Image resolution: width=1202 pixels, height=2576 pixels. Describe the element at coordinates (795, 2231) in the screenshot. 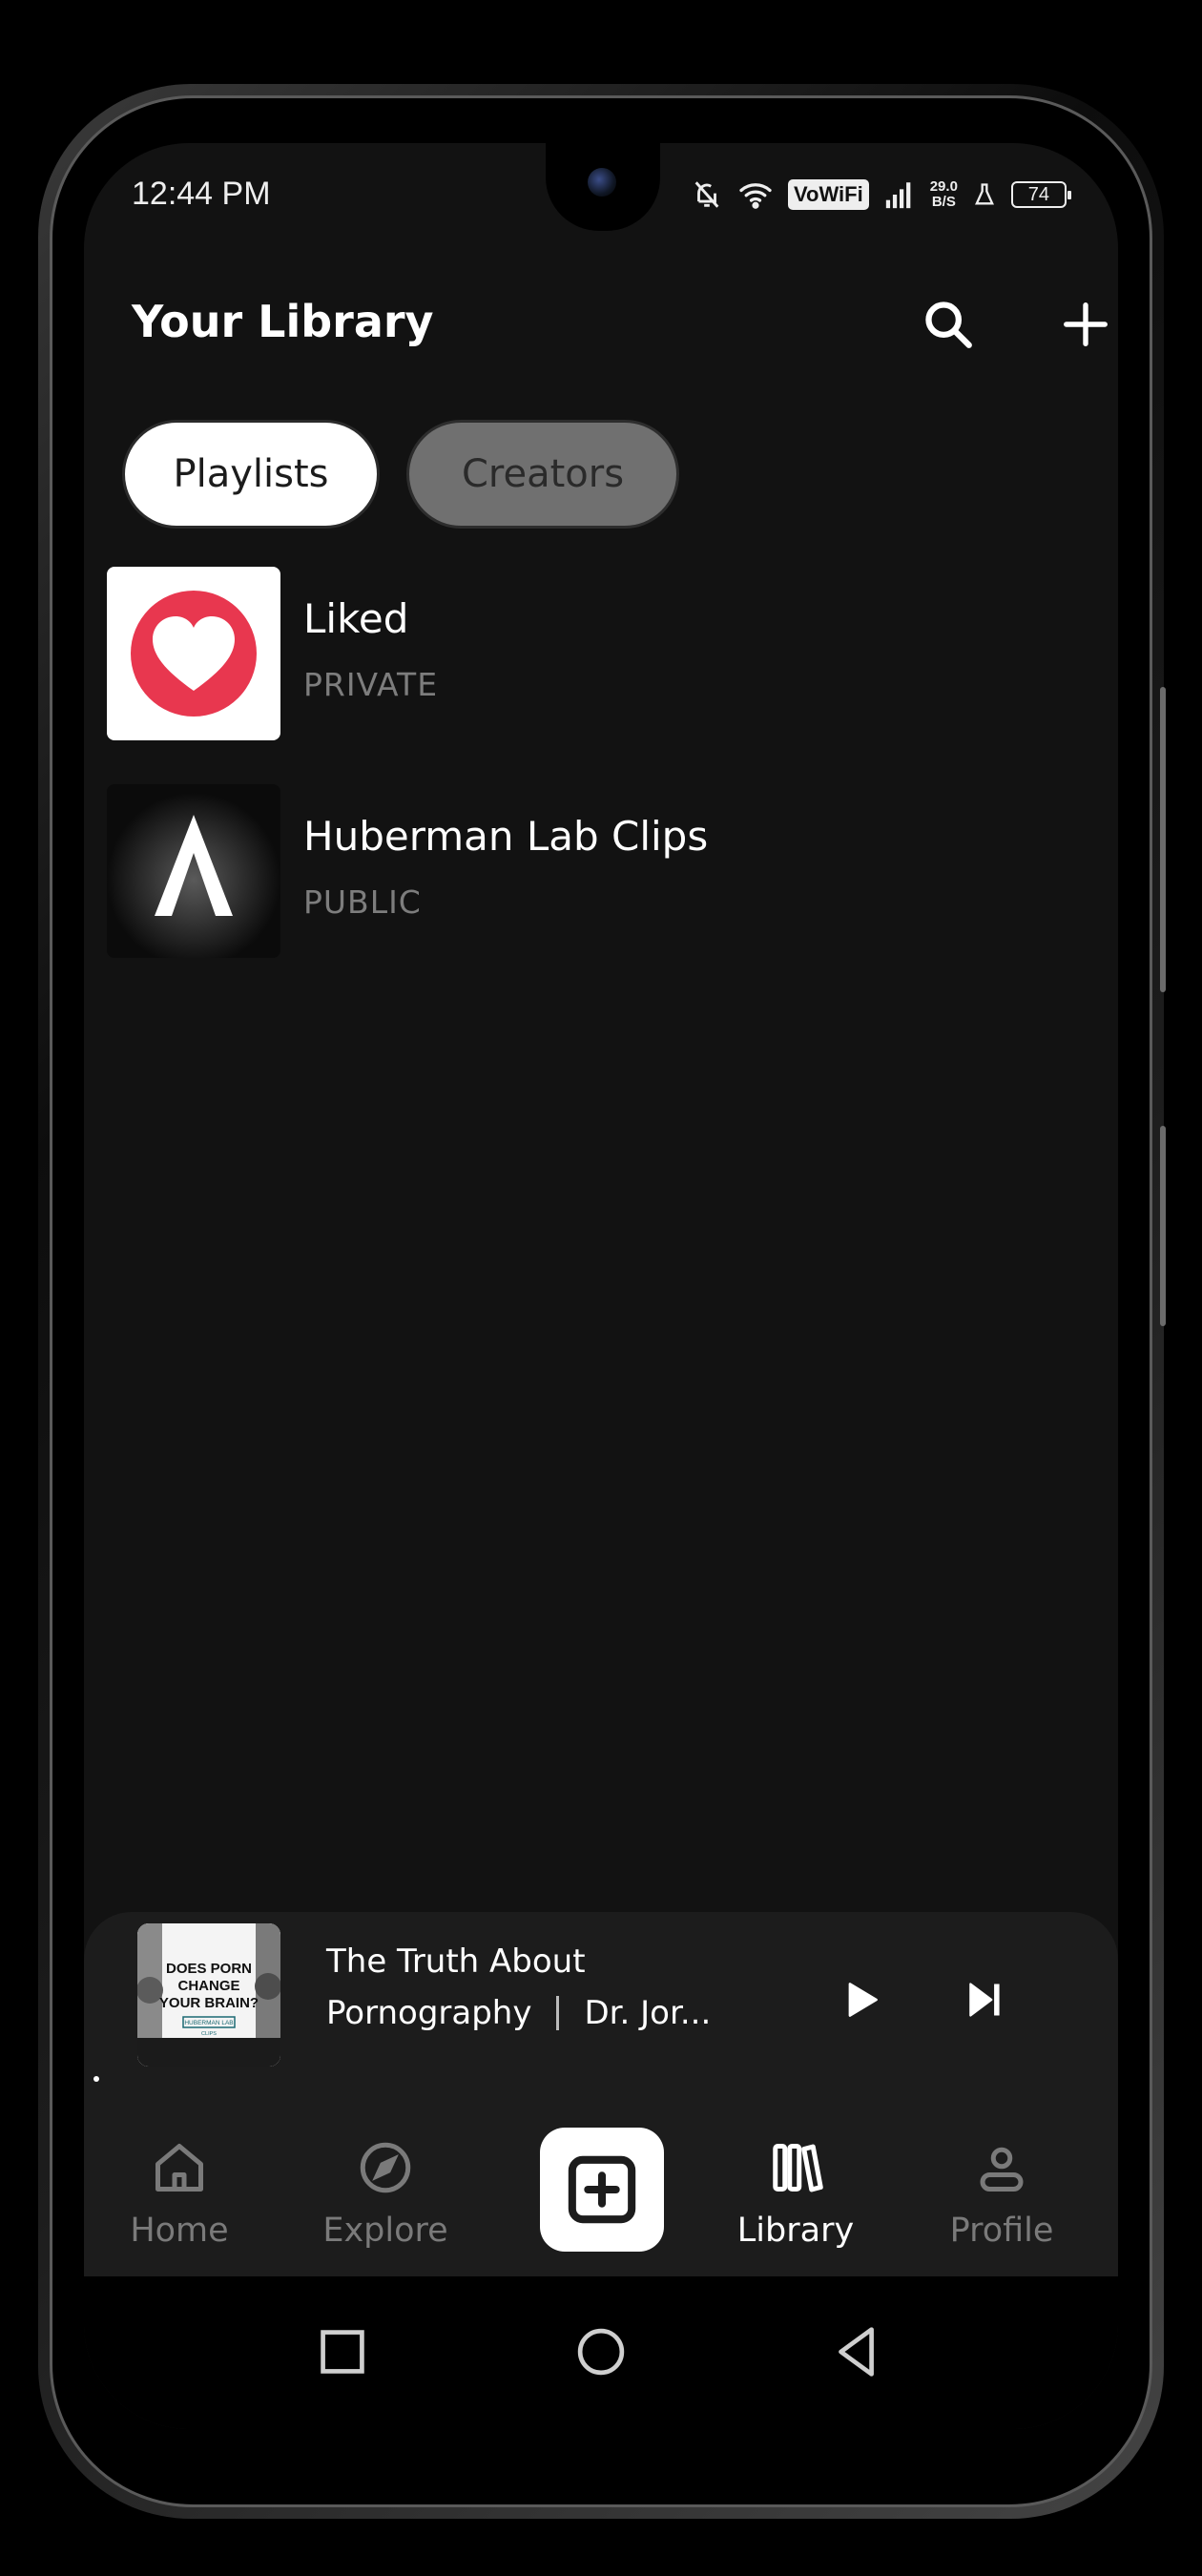

I see `nav-library-label: Library` at that location.